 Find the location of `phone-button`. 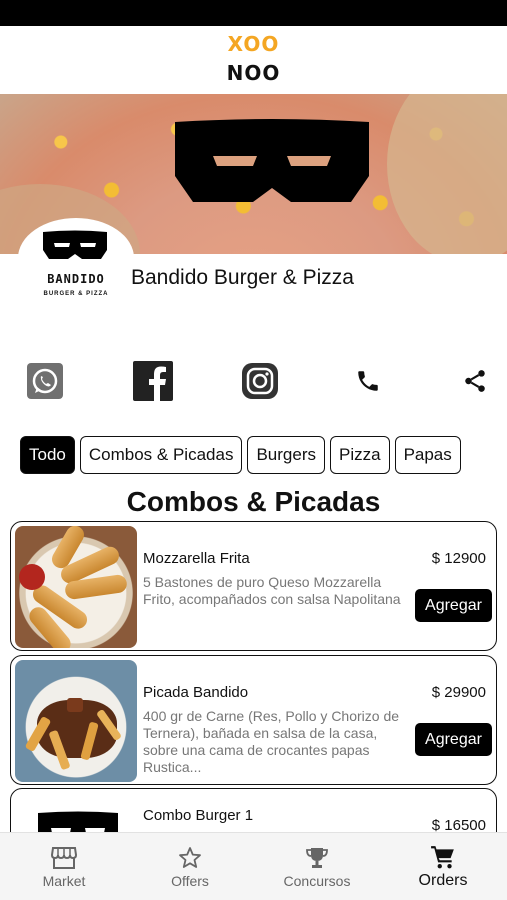

phone-button is located at coordinates (368, 381).